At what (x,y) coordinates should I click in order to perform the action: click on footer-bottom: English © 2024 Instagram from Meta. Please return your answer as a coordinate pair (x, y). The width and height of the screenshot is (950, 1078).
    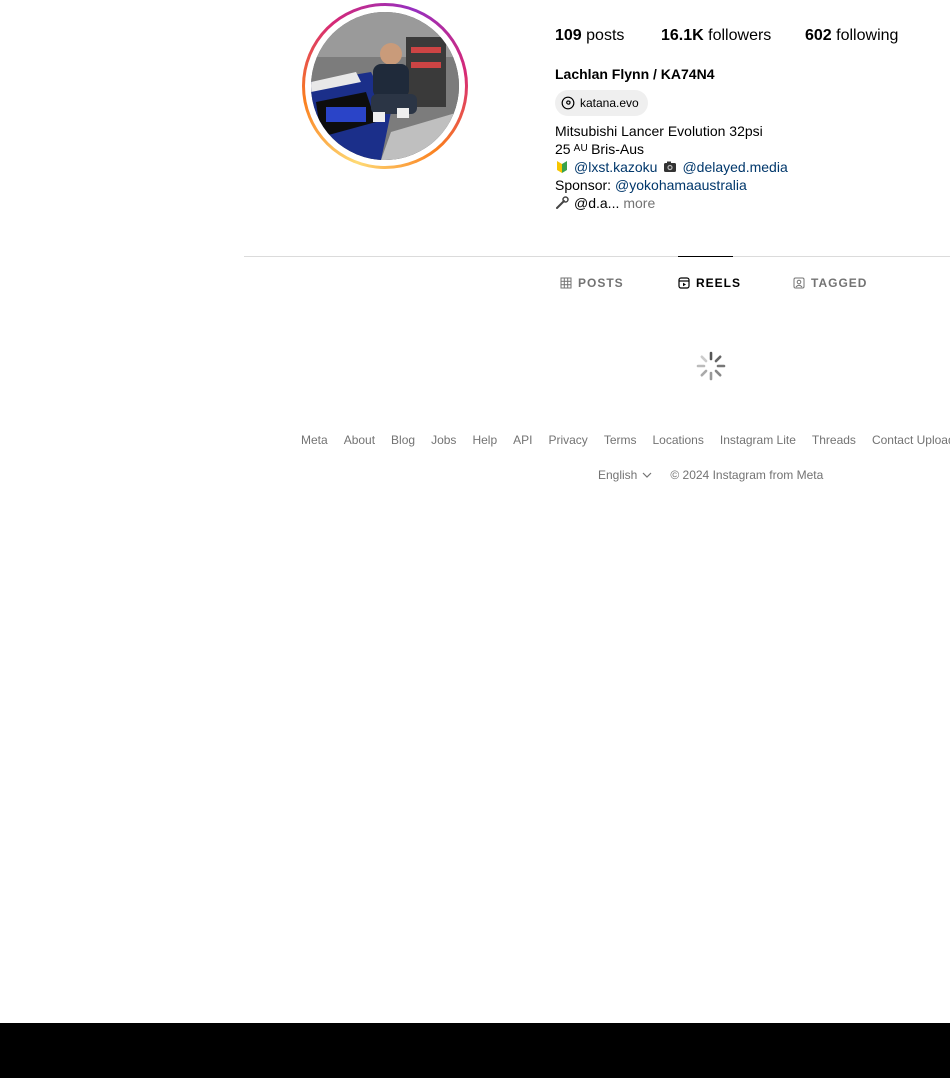
    Looking at the image, I should click on (710, 475).